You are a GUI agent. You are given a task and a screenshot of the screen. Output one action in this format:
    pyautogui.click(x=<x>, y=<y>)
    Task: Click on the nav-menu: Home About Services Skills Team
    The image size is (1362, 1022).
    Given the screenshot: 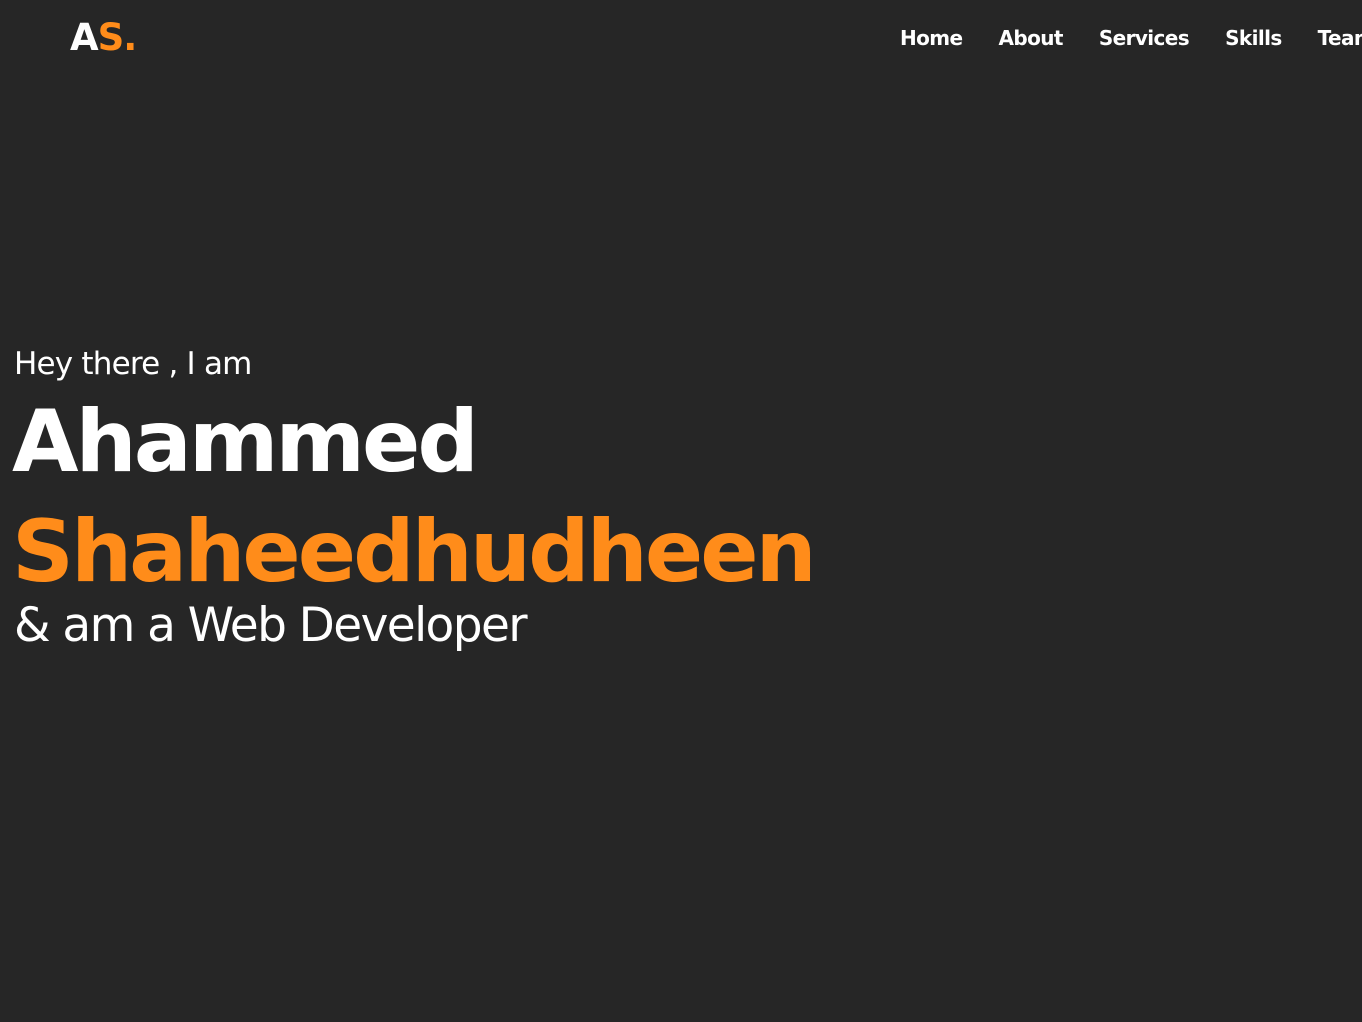 What is the action you would take?
    pyautogui.click(x=1131, y=38)
    